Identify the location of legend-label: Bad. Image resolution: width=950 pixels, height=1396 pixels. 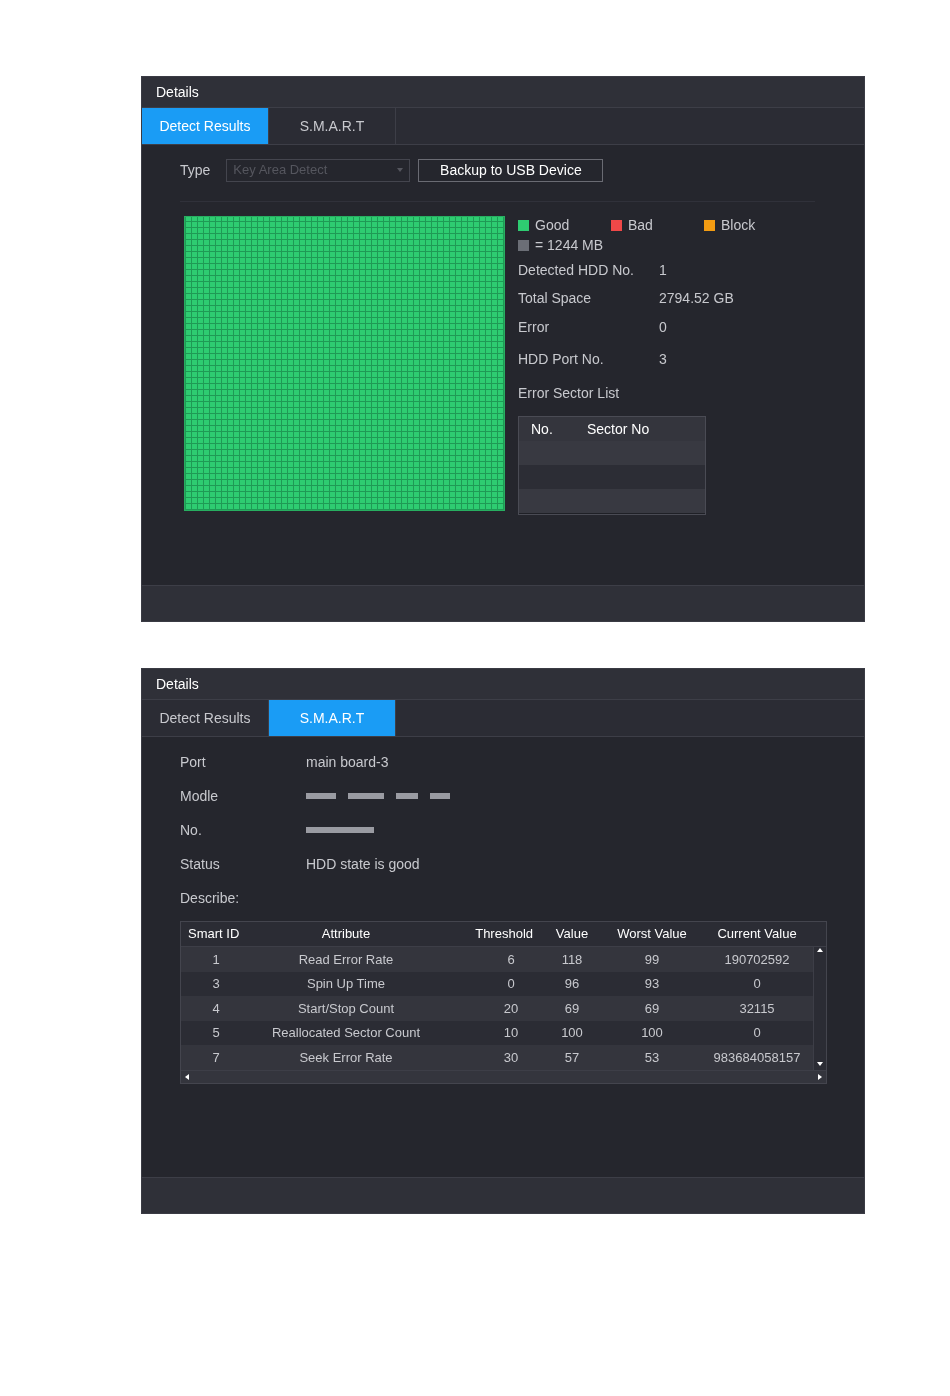
(640, 225).